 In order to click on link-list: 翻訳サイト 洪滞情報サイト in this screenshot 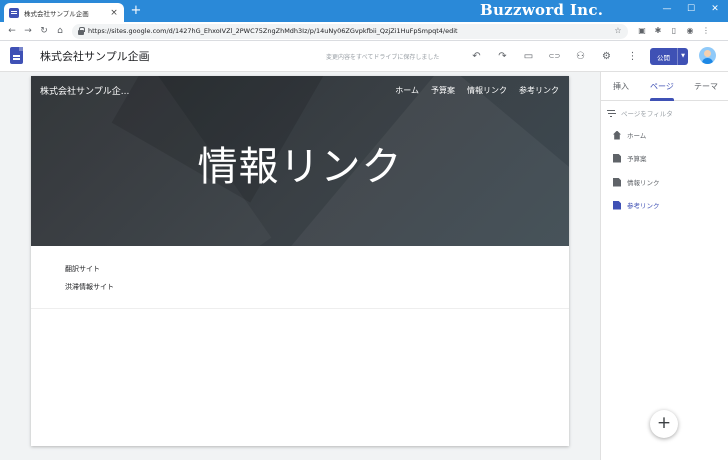, I will do `click(89, 282)`.